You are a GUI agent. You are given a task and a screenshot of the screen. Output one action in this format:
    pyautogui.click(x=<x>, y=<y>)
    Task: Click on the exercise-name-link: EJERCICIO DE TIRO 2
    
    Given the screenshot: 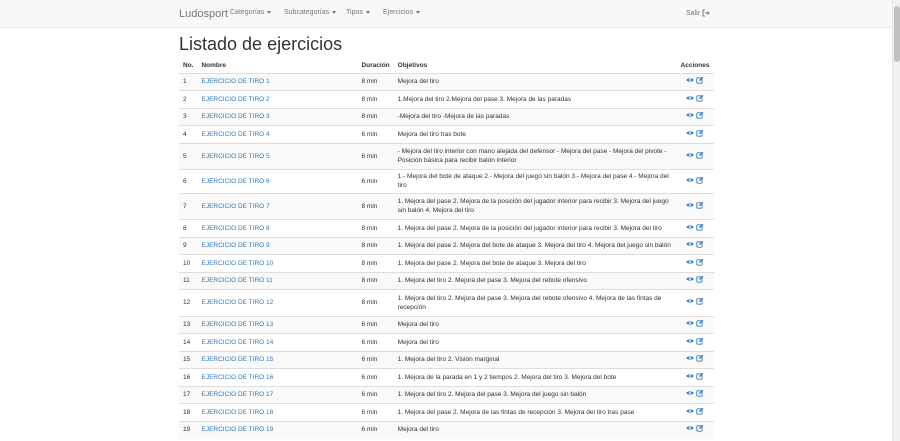 What is the action you would take?
    pyautogui.click(x=235, y=99)
    